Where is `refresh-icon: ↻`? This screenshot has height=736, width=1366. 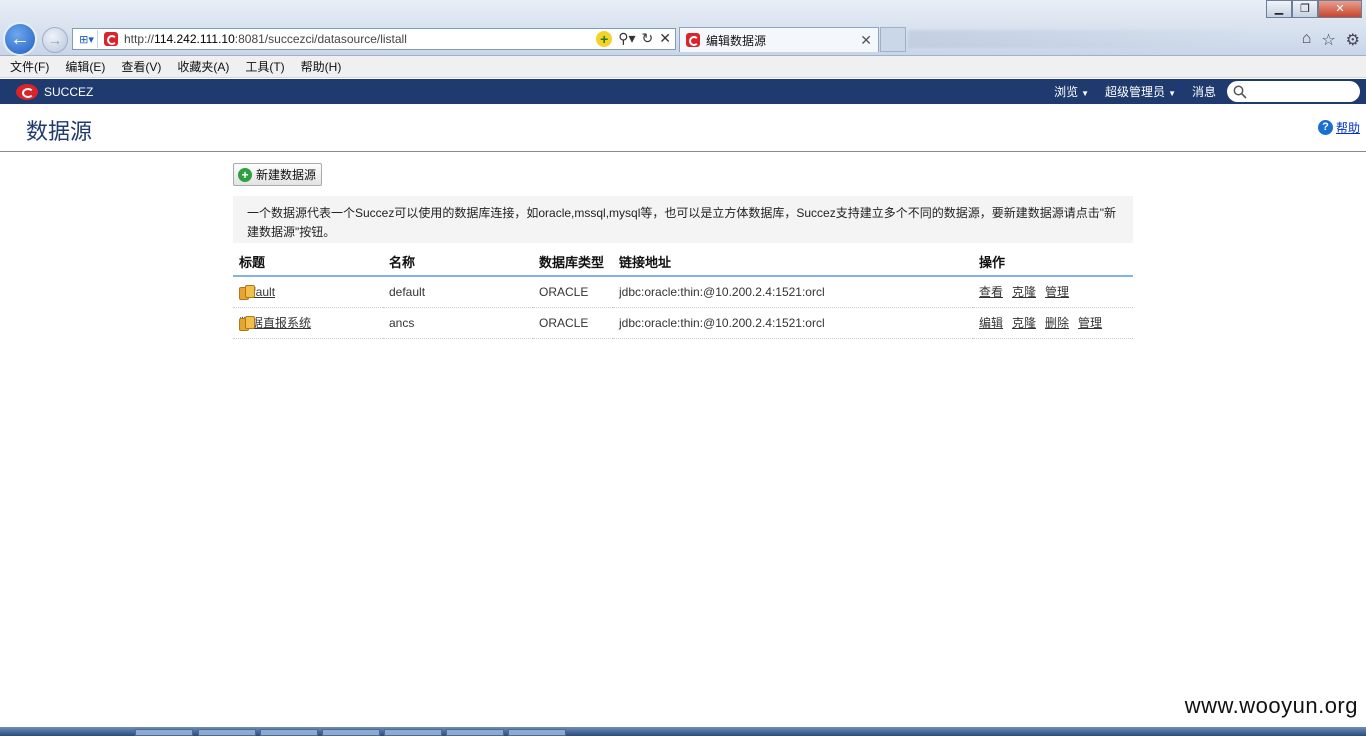 refresh-icon: ↻ is located at coordinates (648, 38).